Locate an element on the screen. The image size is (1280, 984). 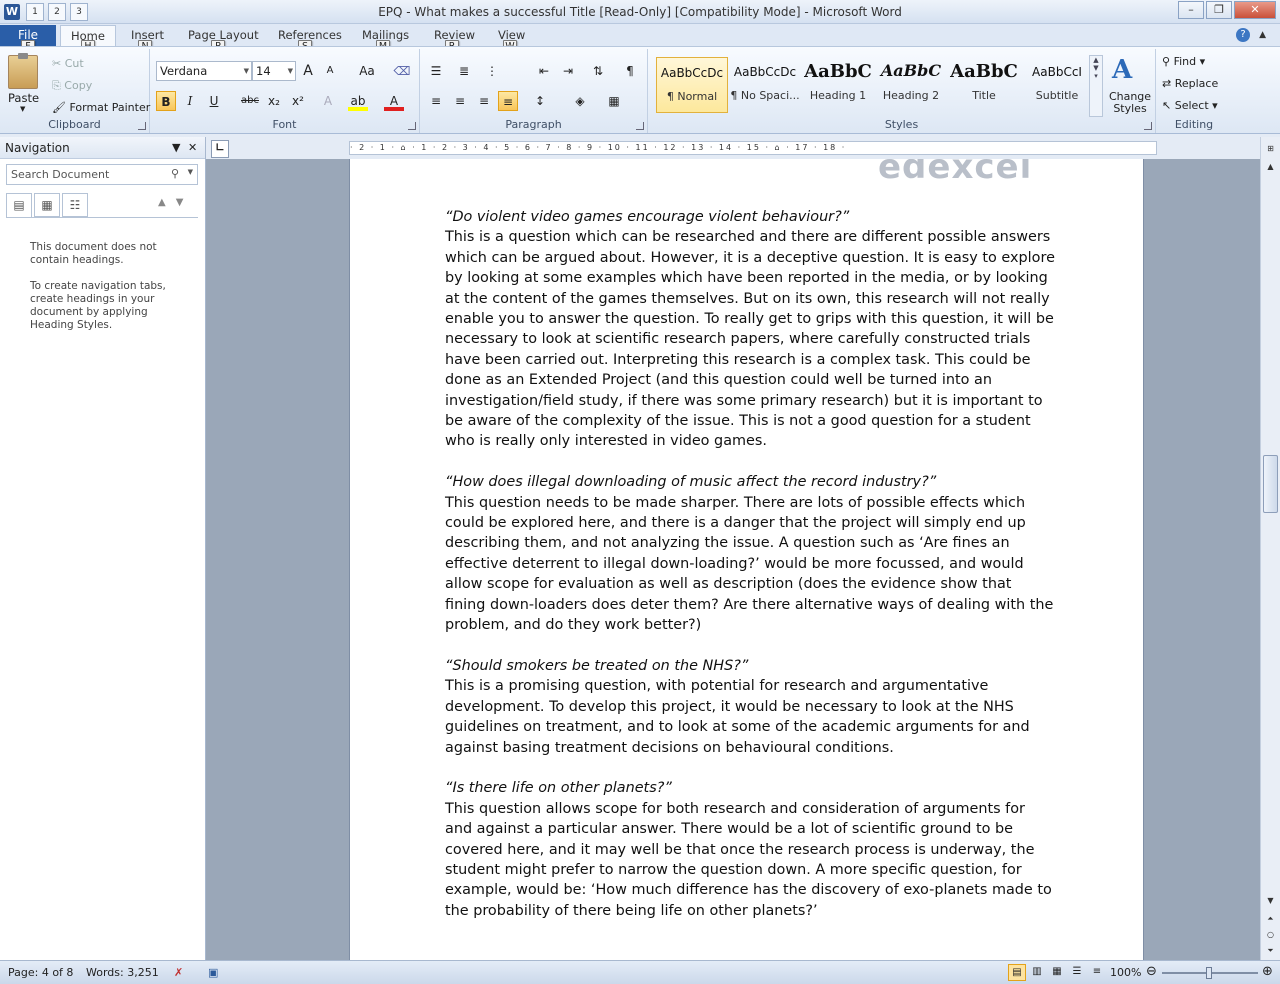
clipboard-launcher-icon is located at coordinates (142, 126).